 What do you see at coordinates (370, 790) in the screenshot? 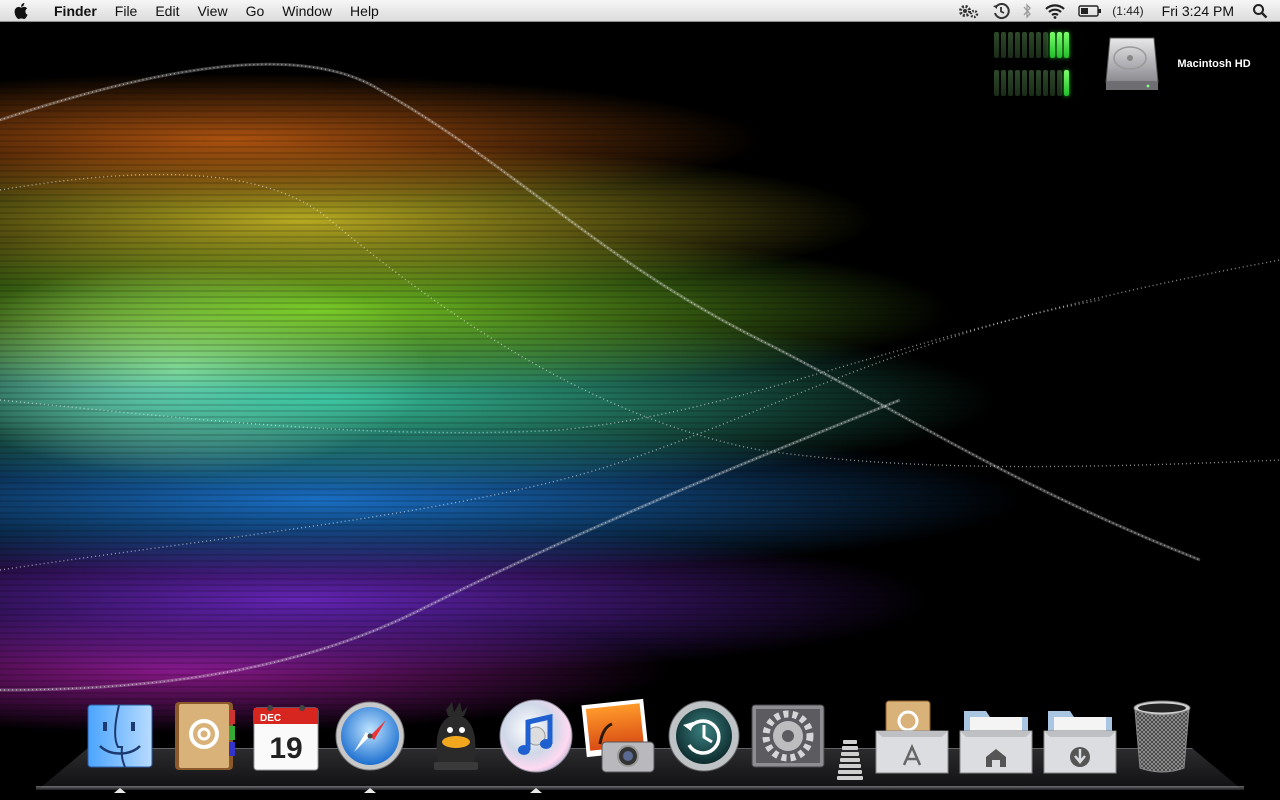
I see `running-indicator-safari` at bounding box center [370, 790].